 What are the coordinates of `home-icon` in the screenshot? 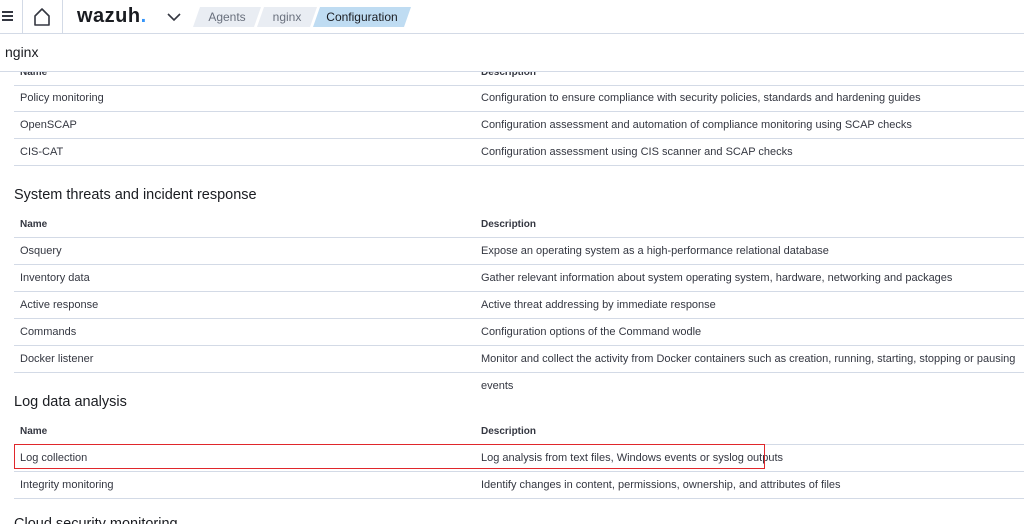 It's located at (42, 17).